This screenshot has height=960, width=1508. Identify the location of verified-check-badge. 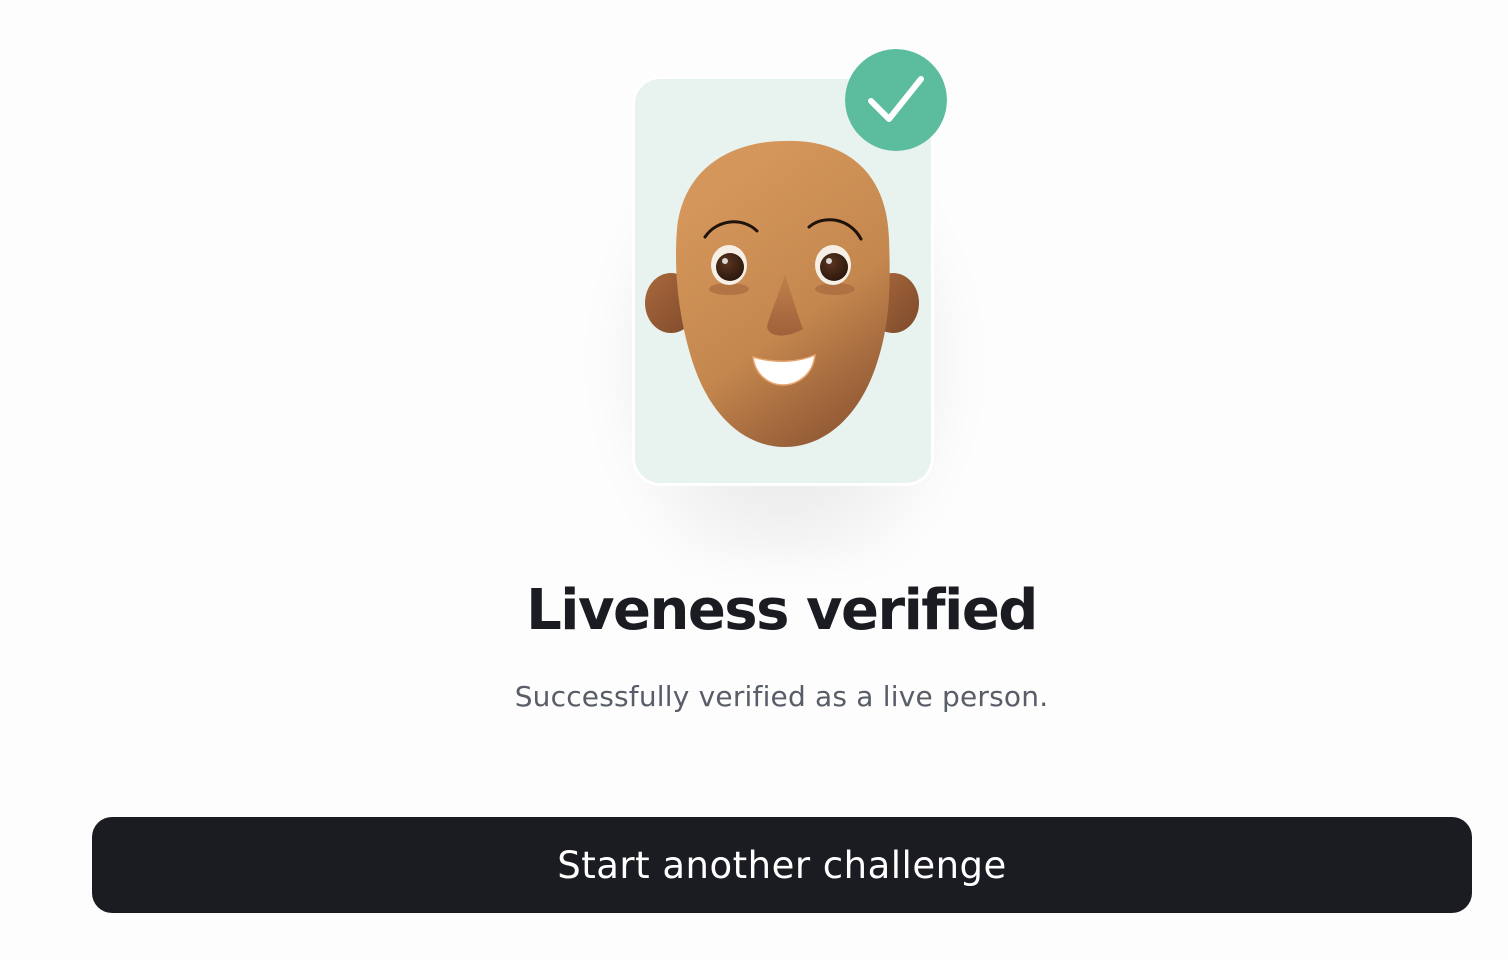
(896, 100).